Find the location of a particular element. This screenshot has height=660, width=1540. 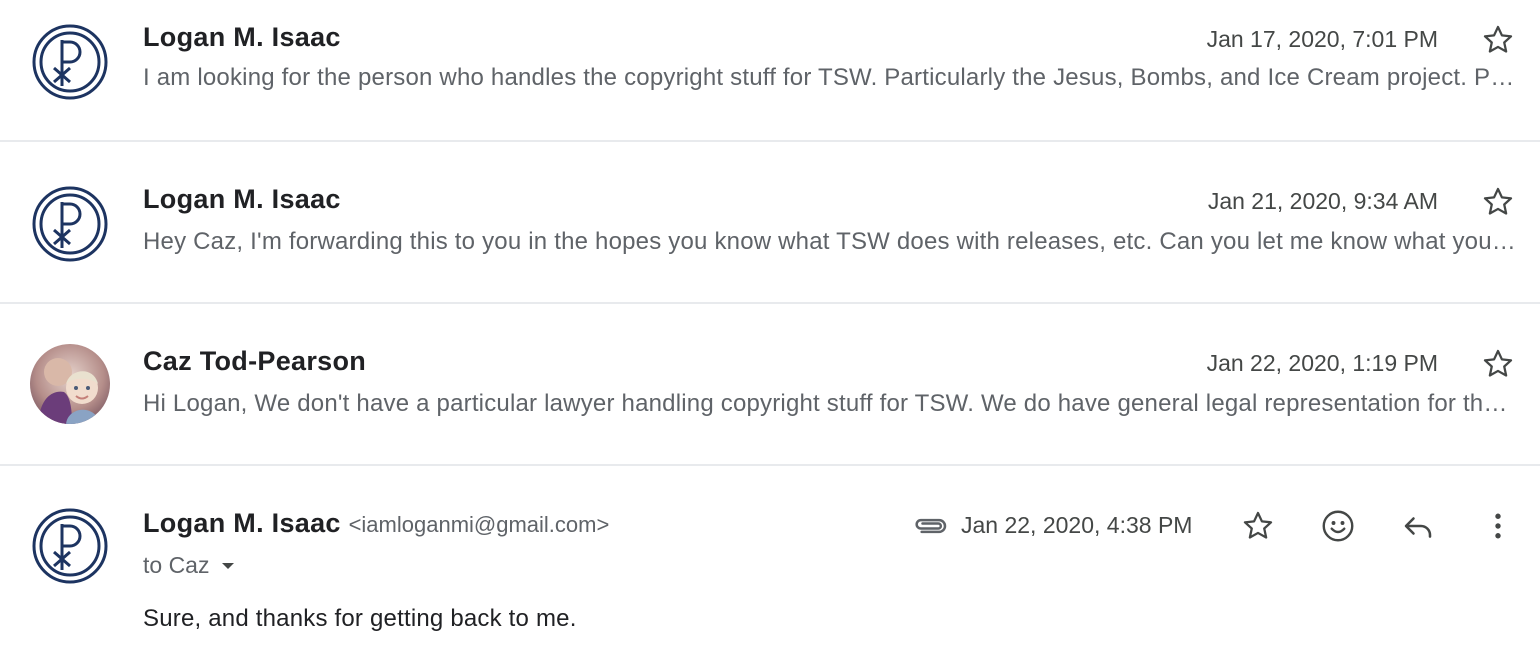

caret-down-icon is located at coordinates (228, 565).